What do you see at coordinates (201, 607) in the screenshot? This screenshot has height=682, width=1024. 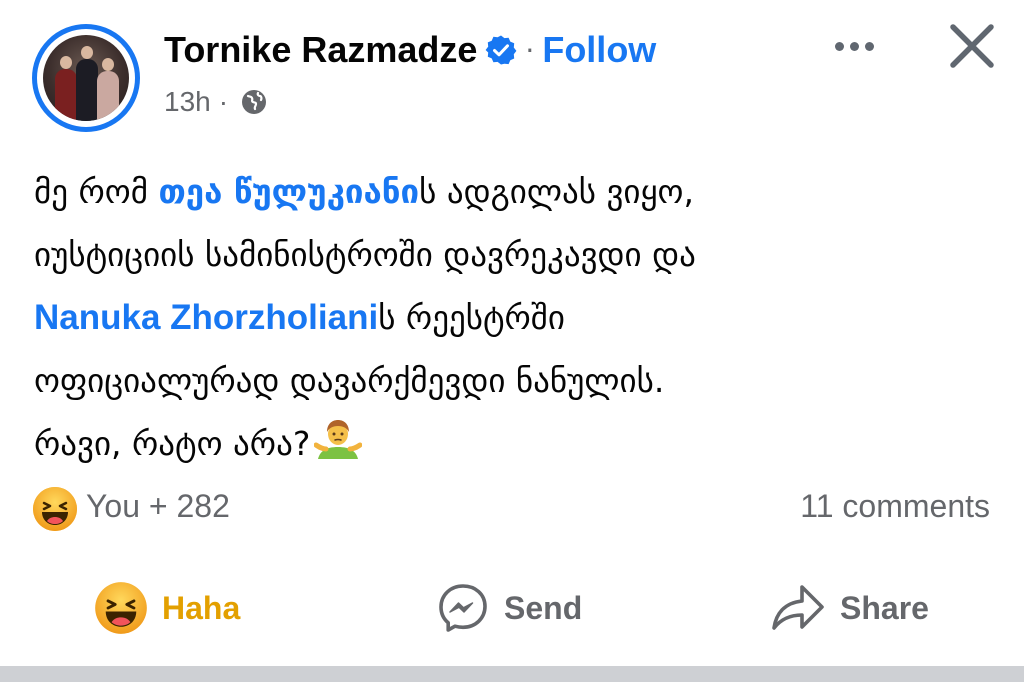 I see `haha-label: Haha` at bounding box center [201, 607].